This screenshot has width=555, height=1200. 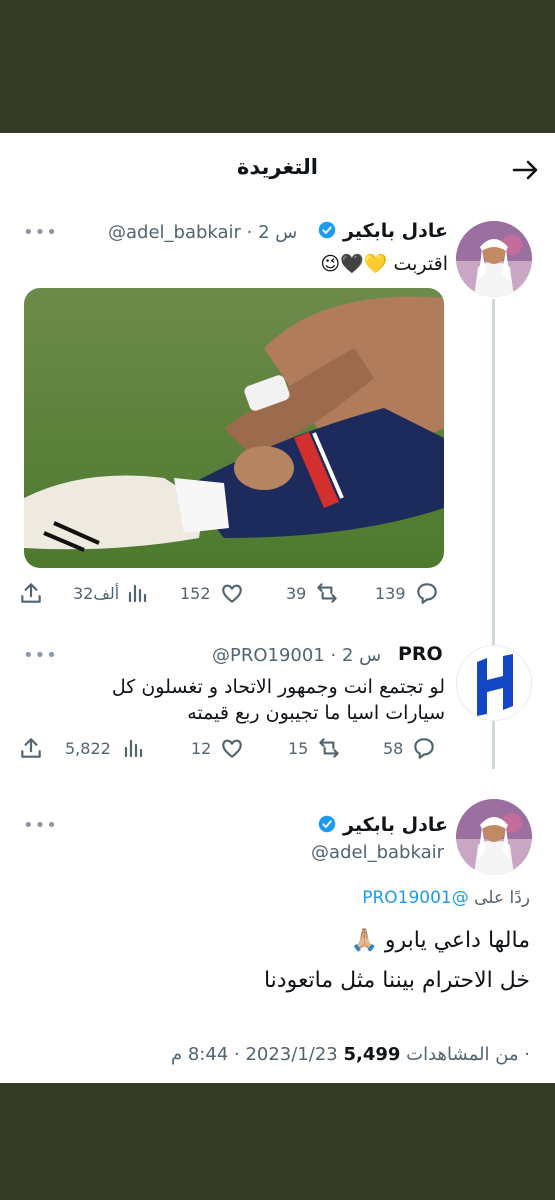 I want to click on tweet-text-line-1: مالها داعي يابرو 🙏🏼, so click(x=440, y=940).